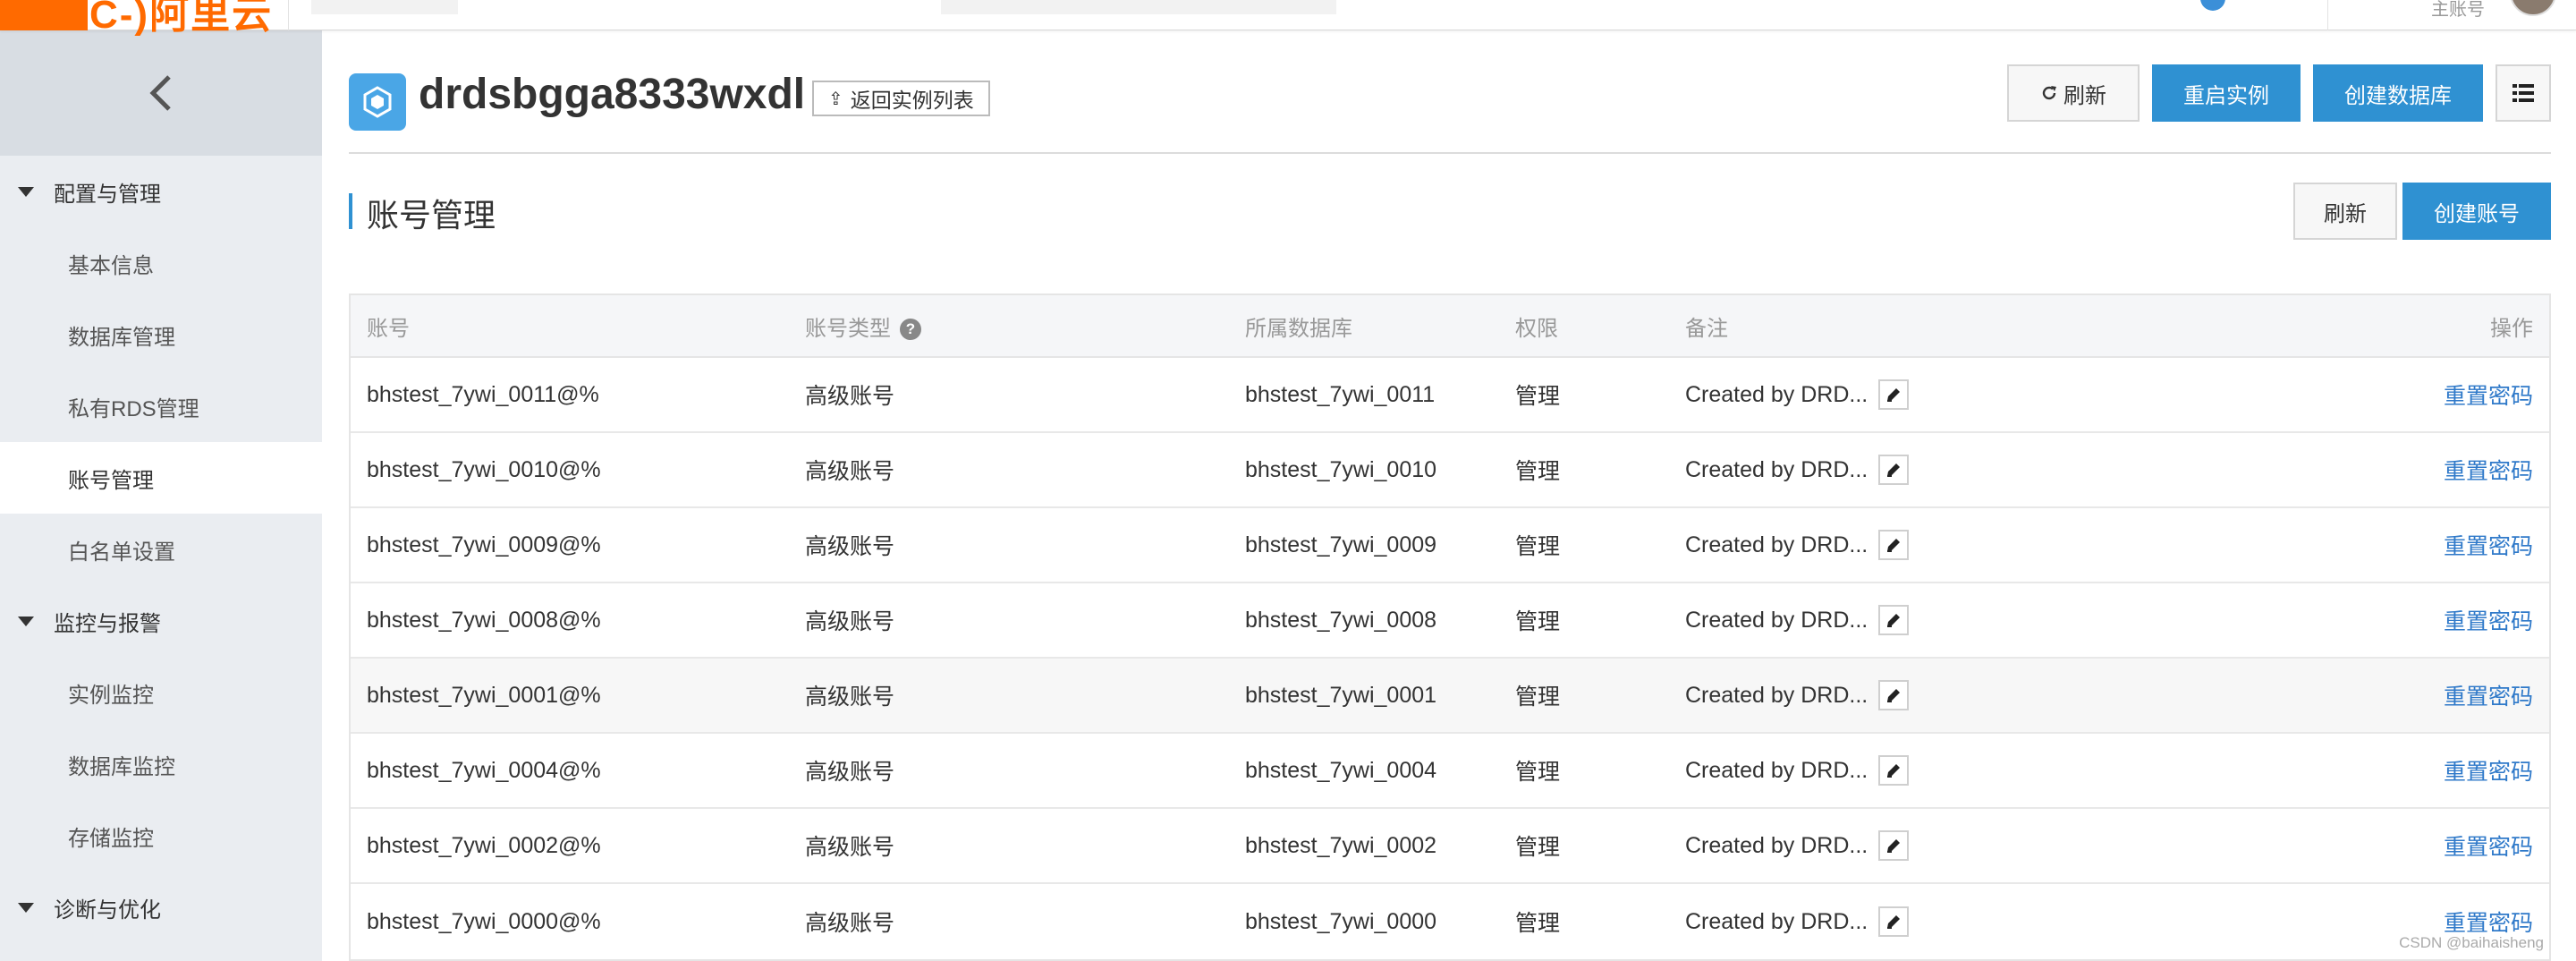 Image resolution: width=2576 pixels, height=961 pixels. Describe the element at coordinates (377, 102) in the screenshot. I see `drds-instance-icon` at that location.